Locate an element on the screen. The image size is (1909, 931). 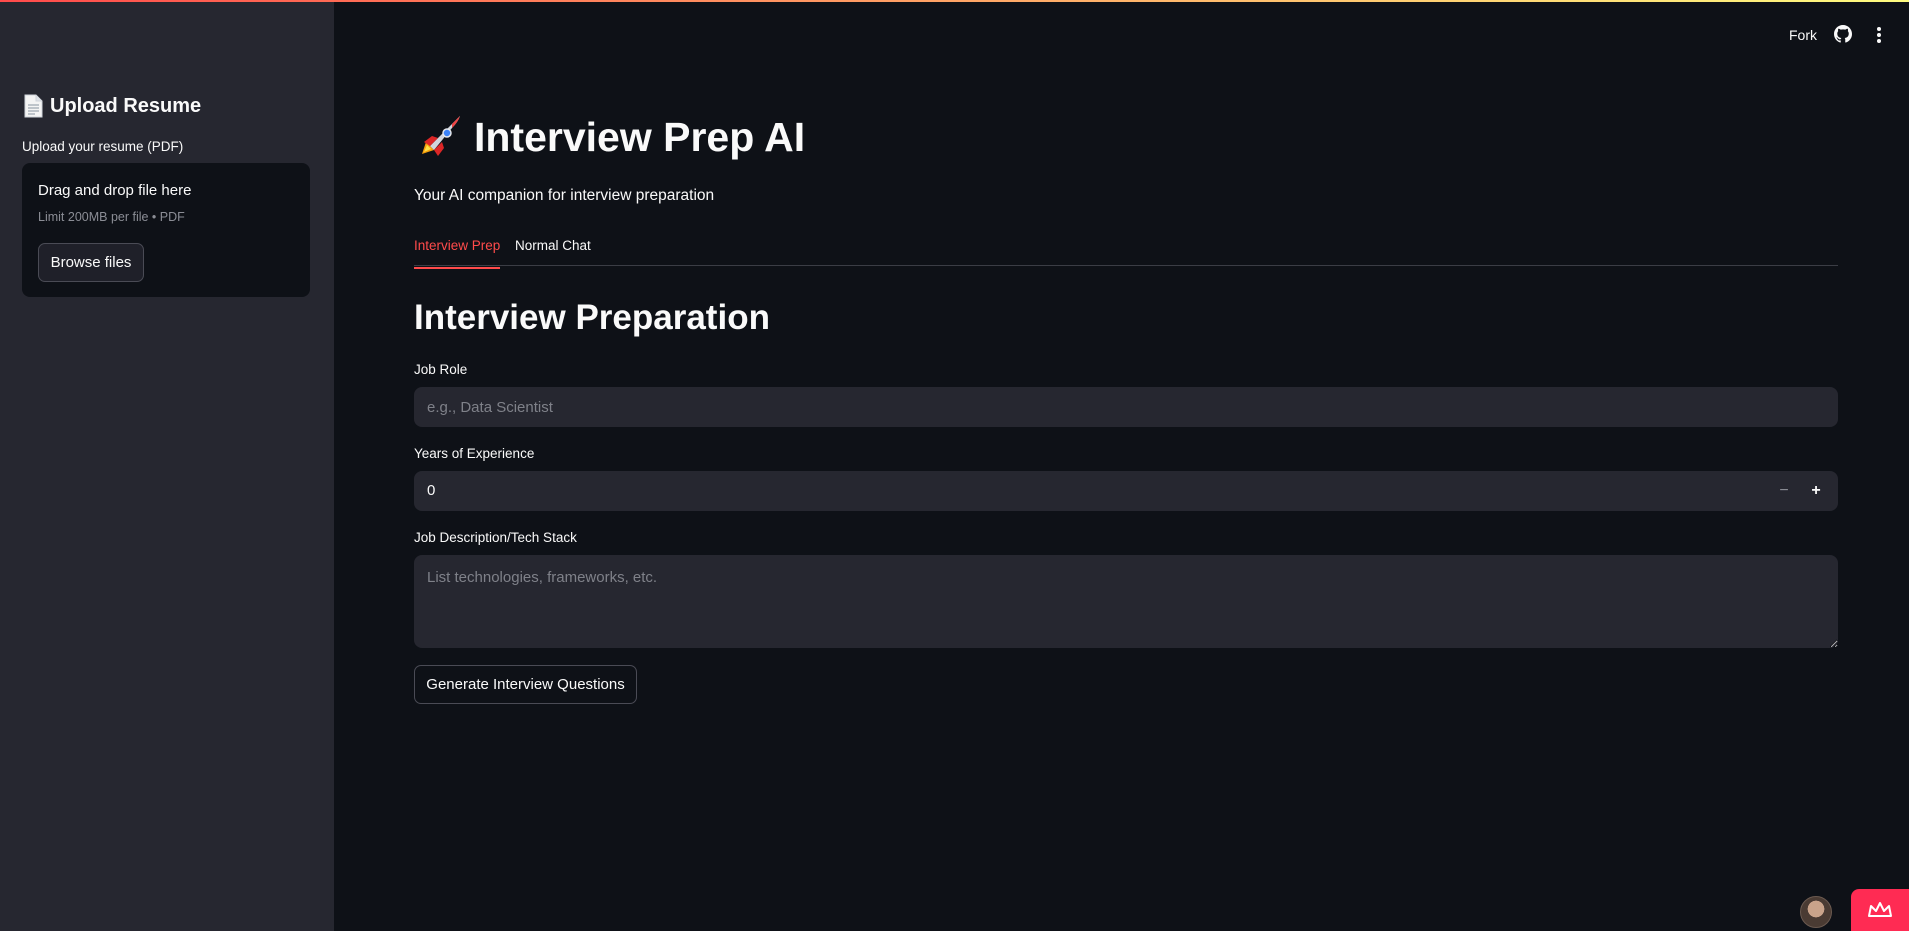
increment-button: + is located at coordinates (1816, 491).